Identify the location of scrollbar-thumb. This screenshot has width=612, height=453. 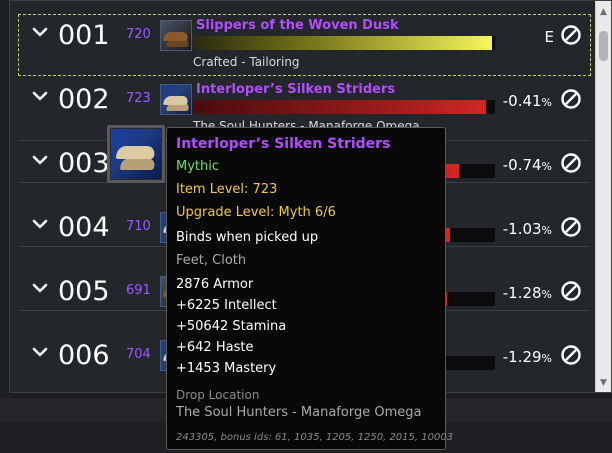
(603, 46).